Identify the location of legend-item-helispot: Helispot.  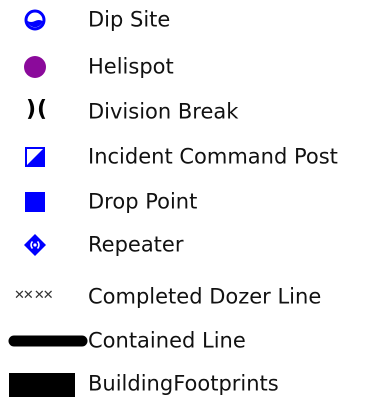
(188, 67).